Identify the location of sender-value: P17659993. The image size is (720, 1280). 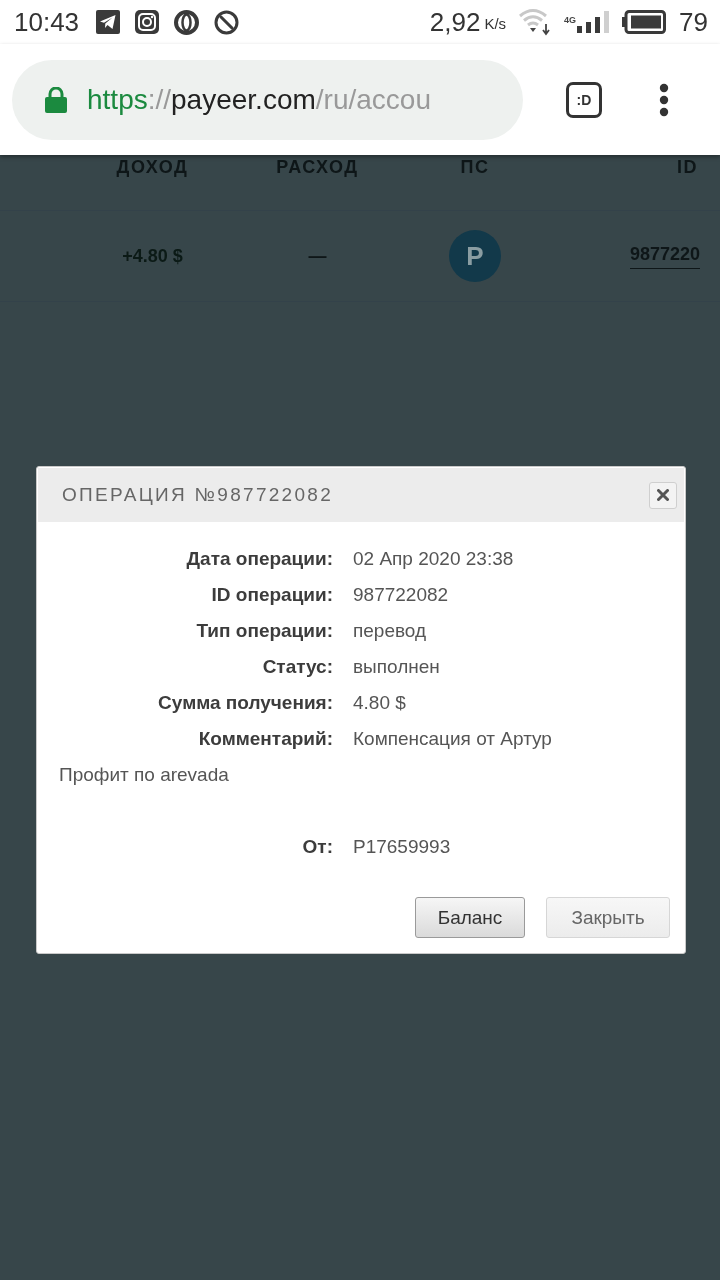
(402, 847).